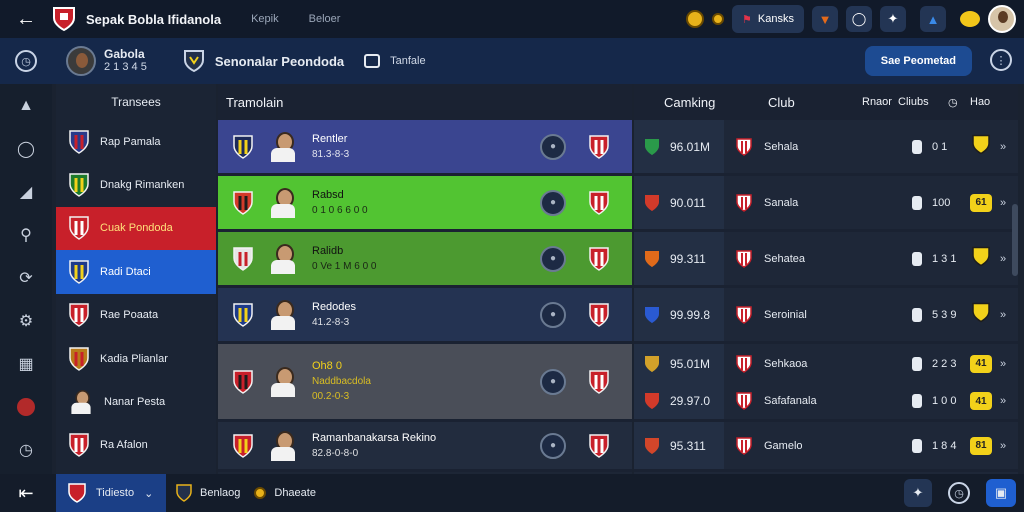 This screenshot has height=512, width=1024. Describe the element at coordinates (130, 141) in the screenshot. I see `team-list-item-label: Rap Pamala` at that location.